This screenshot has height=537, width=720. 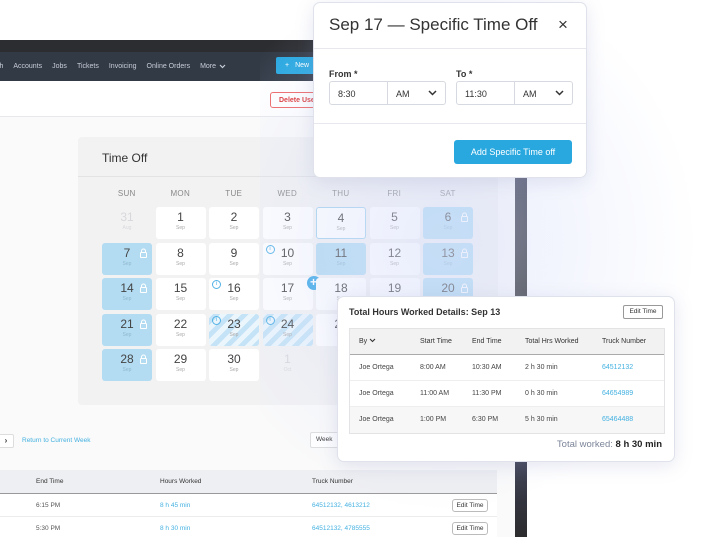 I want to click on calendar-day: 5 Sep, so click(x=394, y=223).